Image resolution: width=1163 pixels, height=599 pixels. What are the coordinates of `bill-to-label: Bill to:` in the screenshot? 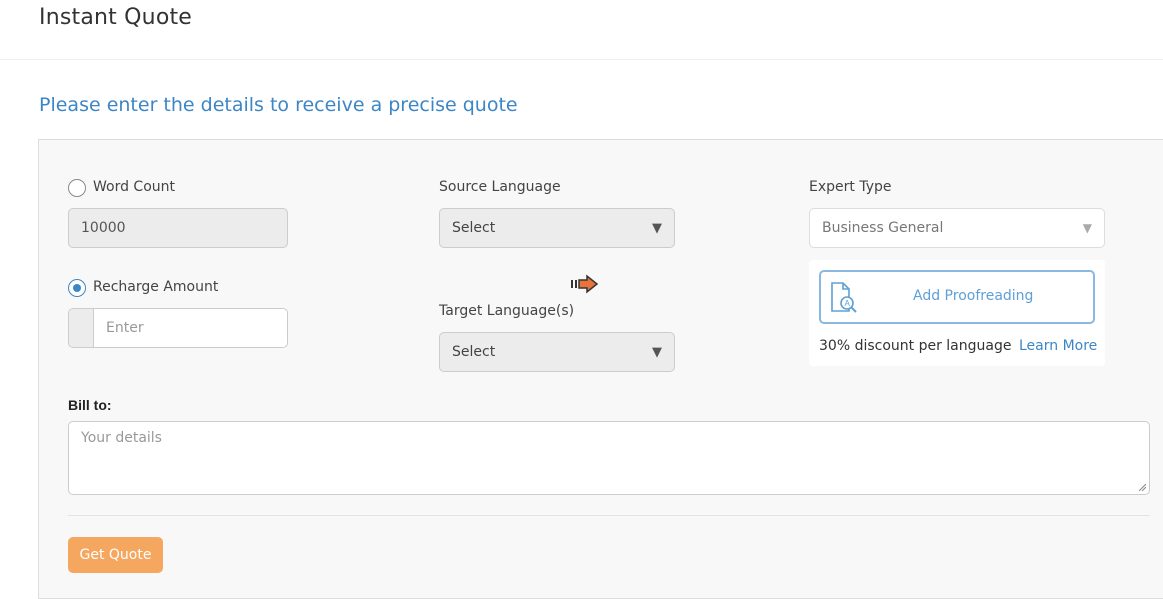 It's located at (90, 405).